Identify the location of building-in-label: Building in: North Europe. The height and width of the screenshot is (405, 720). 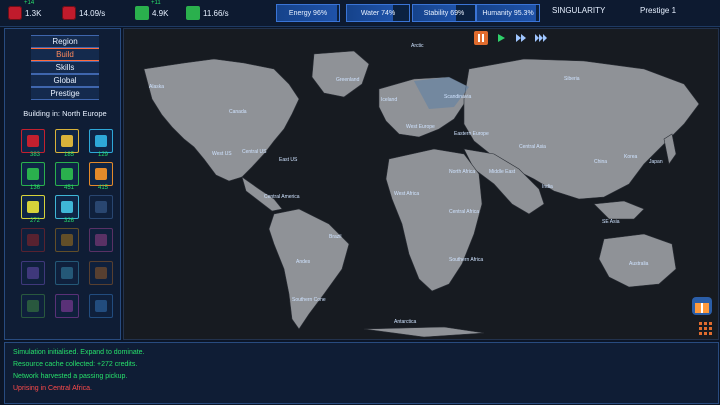
(65, 113).